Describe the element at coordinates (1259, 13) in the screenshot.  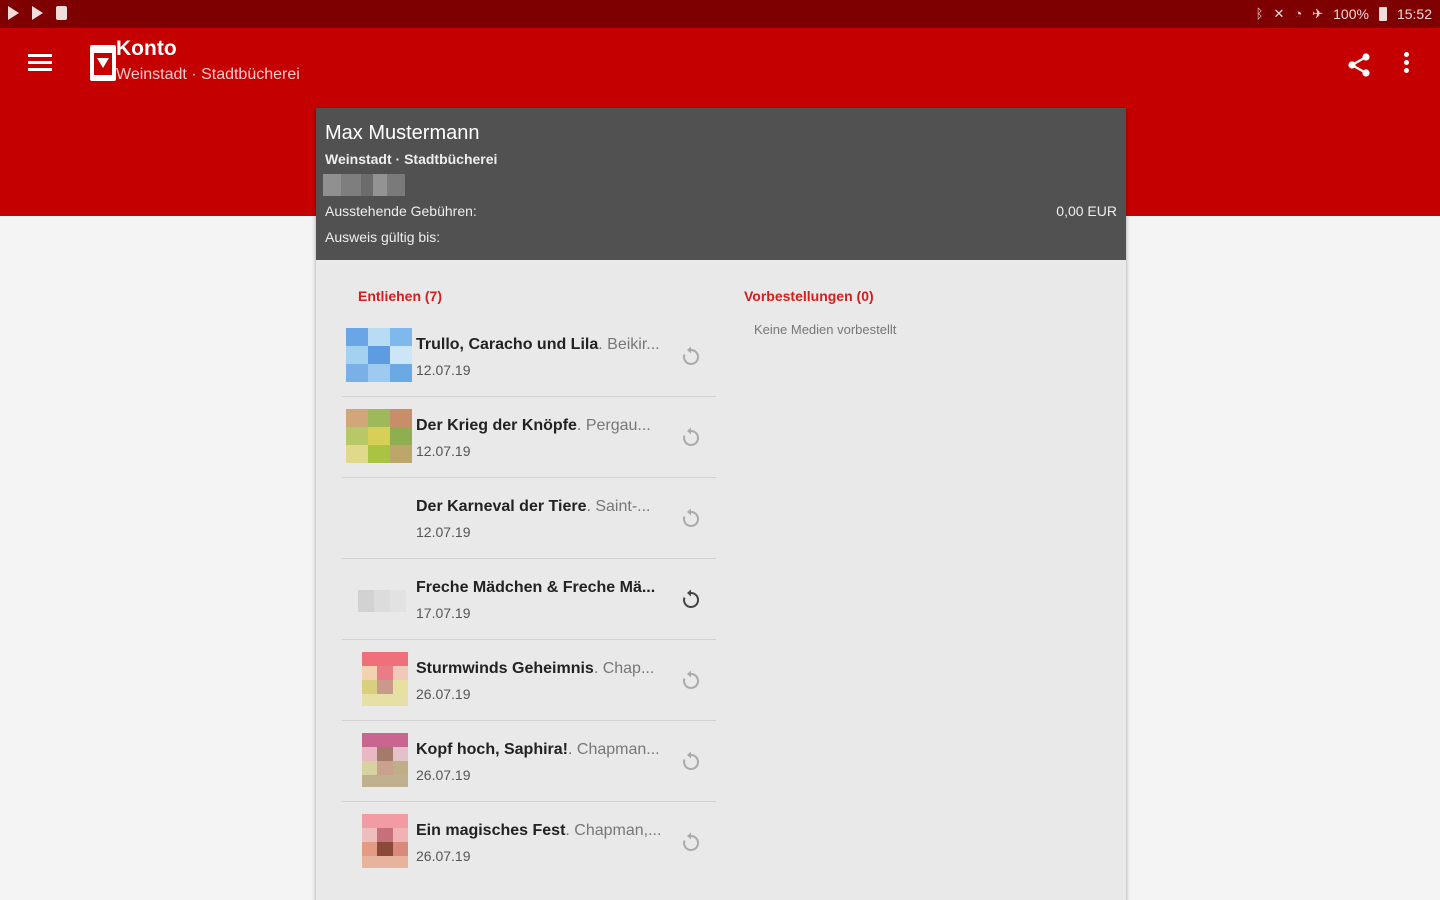
I see `bluetooth-icon: ᛒ` at that location.